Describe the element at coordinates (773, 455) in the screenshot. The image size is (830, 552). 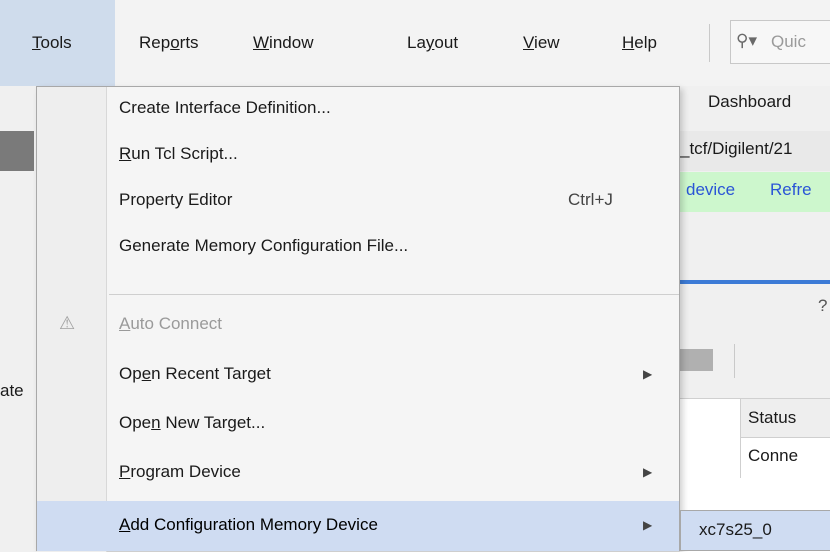
I see `table-cell-status: Conne` at that location.